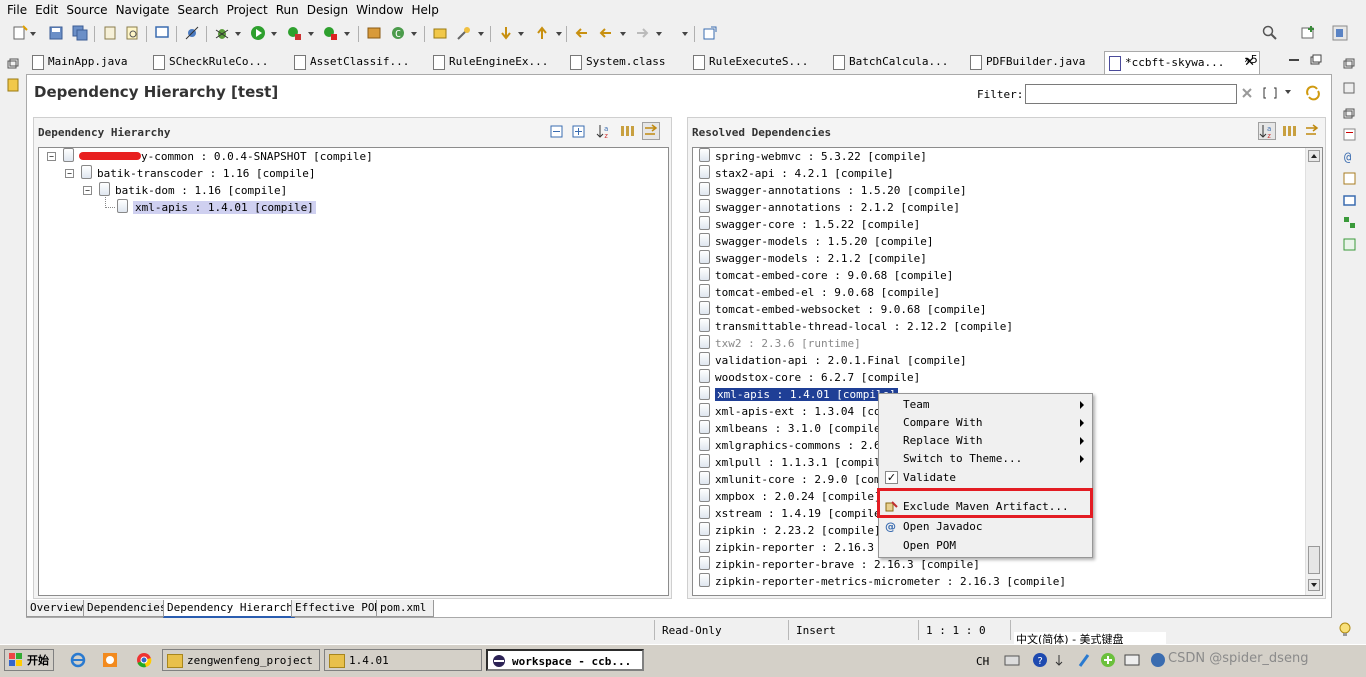 The image size is (1366, 677). I want to click on forward-icon, so click(642, 33).